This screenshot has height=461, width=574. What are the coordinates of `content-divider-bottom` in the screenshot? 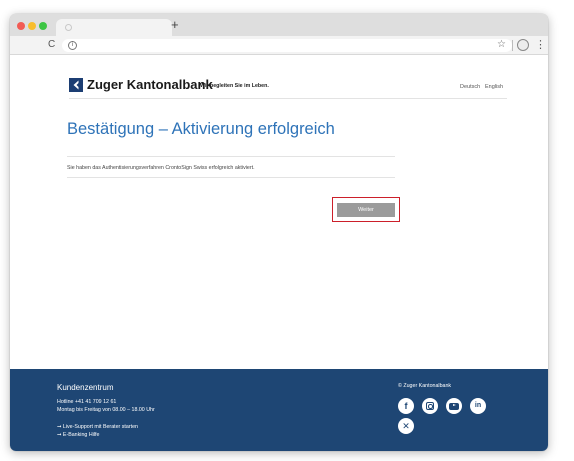 It's located at (231, 177).